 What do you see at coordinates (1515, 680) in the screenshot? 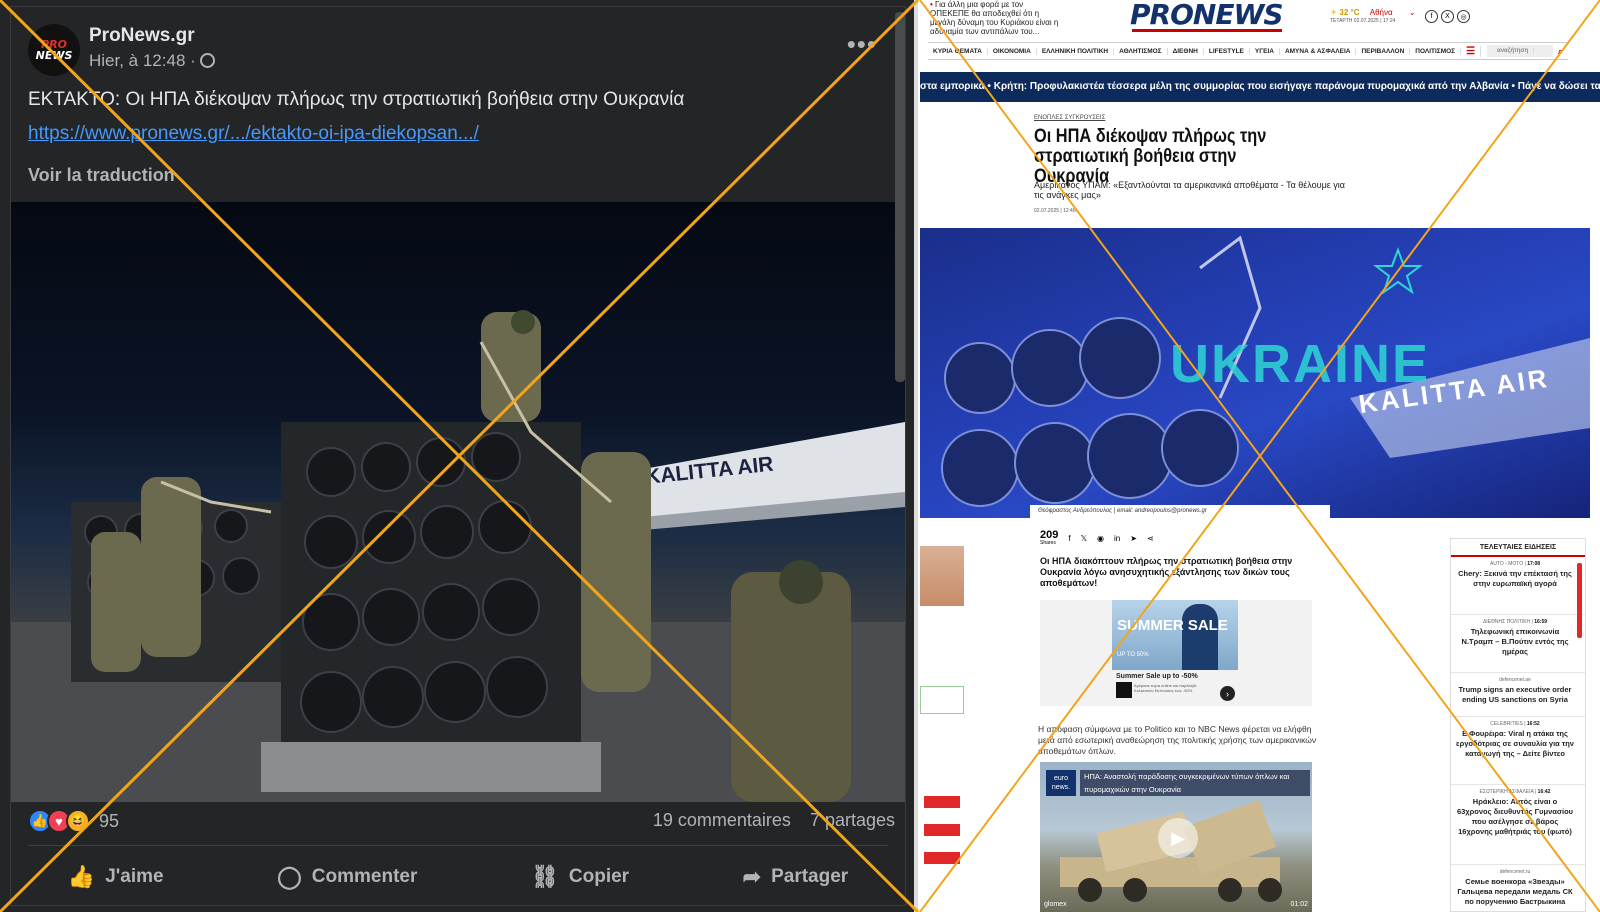
I see `news-item-category: defencenet.ae` at bounding box center [1515, 680].